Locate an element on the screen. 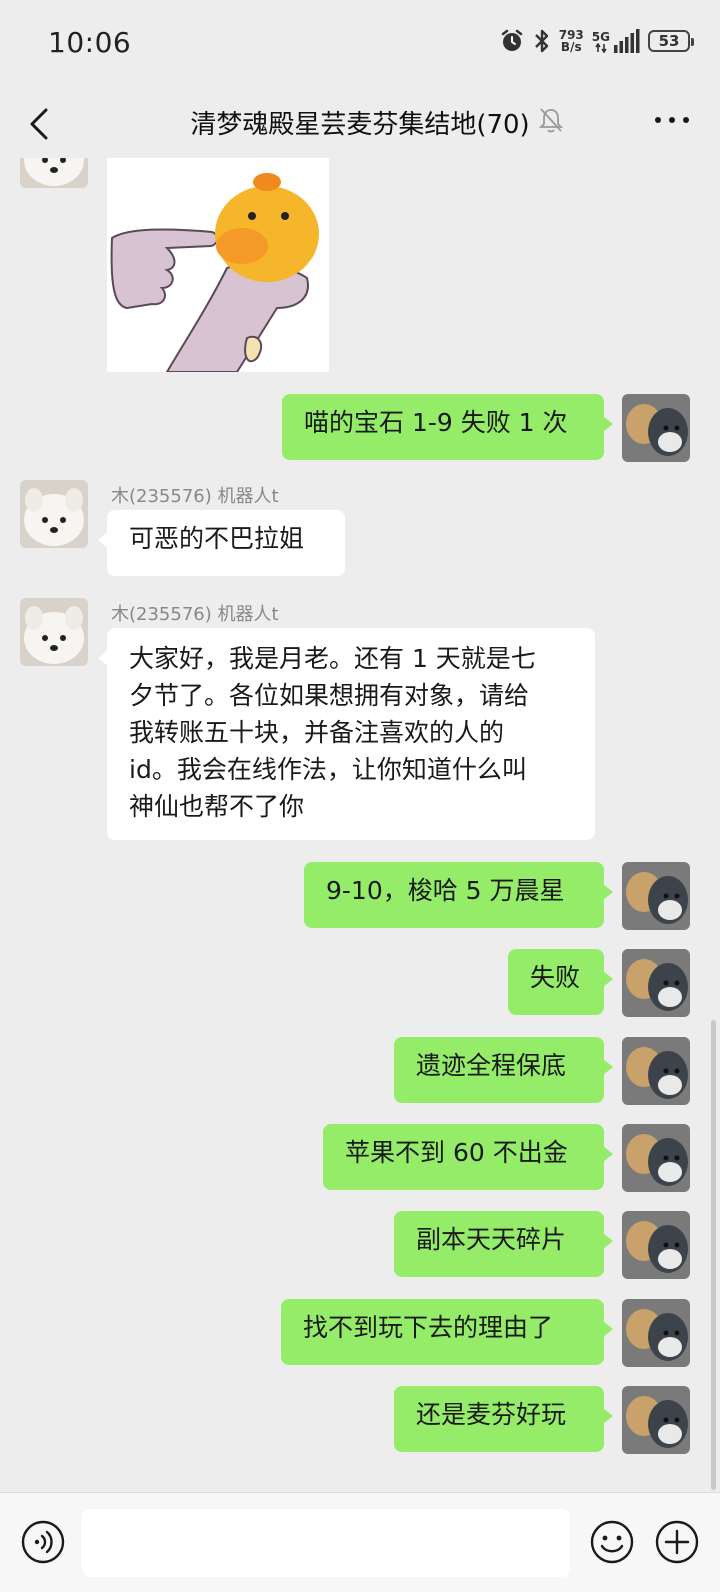  message-bubble-me: 还是麦芬好玩 is located at coordinates (503, 1419).